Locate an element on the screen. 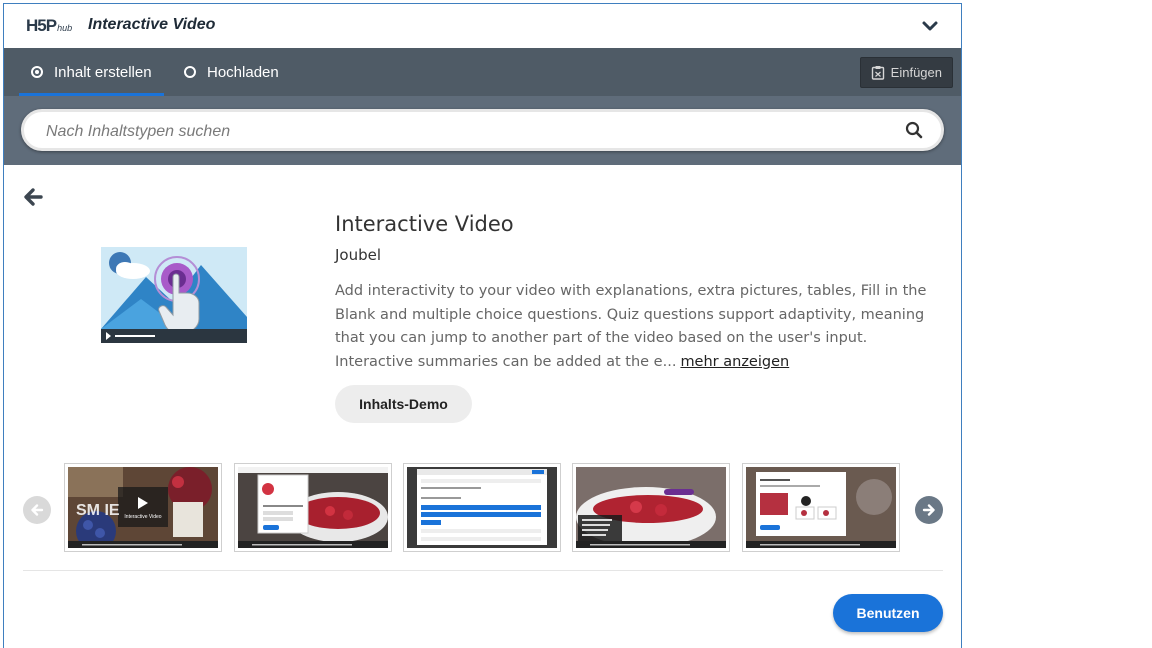 This screenshot has width=1152, height=648. tab-create-content: Inhalt erstellen is located at coordinates (91, 72).